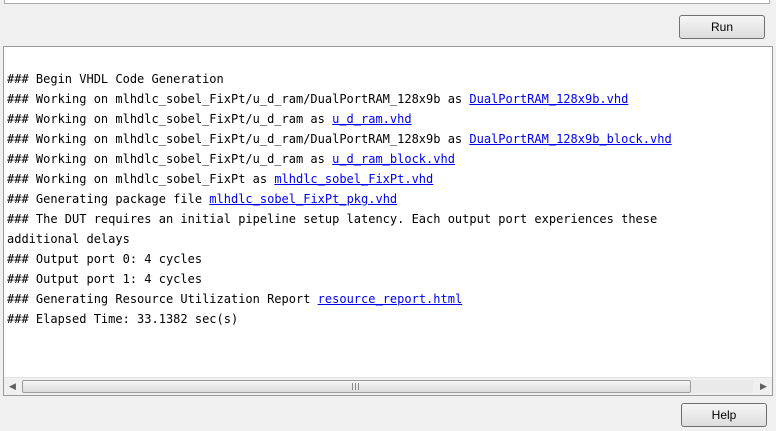 The width and height of the screenshot is (776, 431). What do you see at coordinates (12, 386) in the screenshot?
I see `chevron-left-icon: ◀` at bounding box center [12, 386].